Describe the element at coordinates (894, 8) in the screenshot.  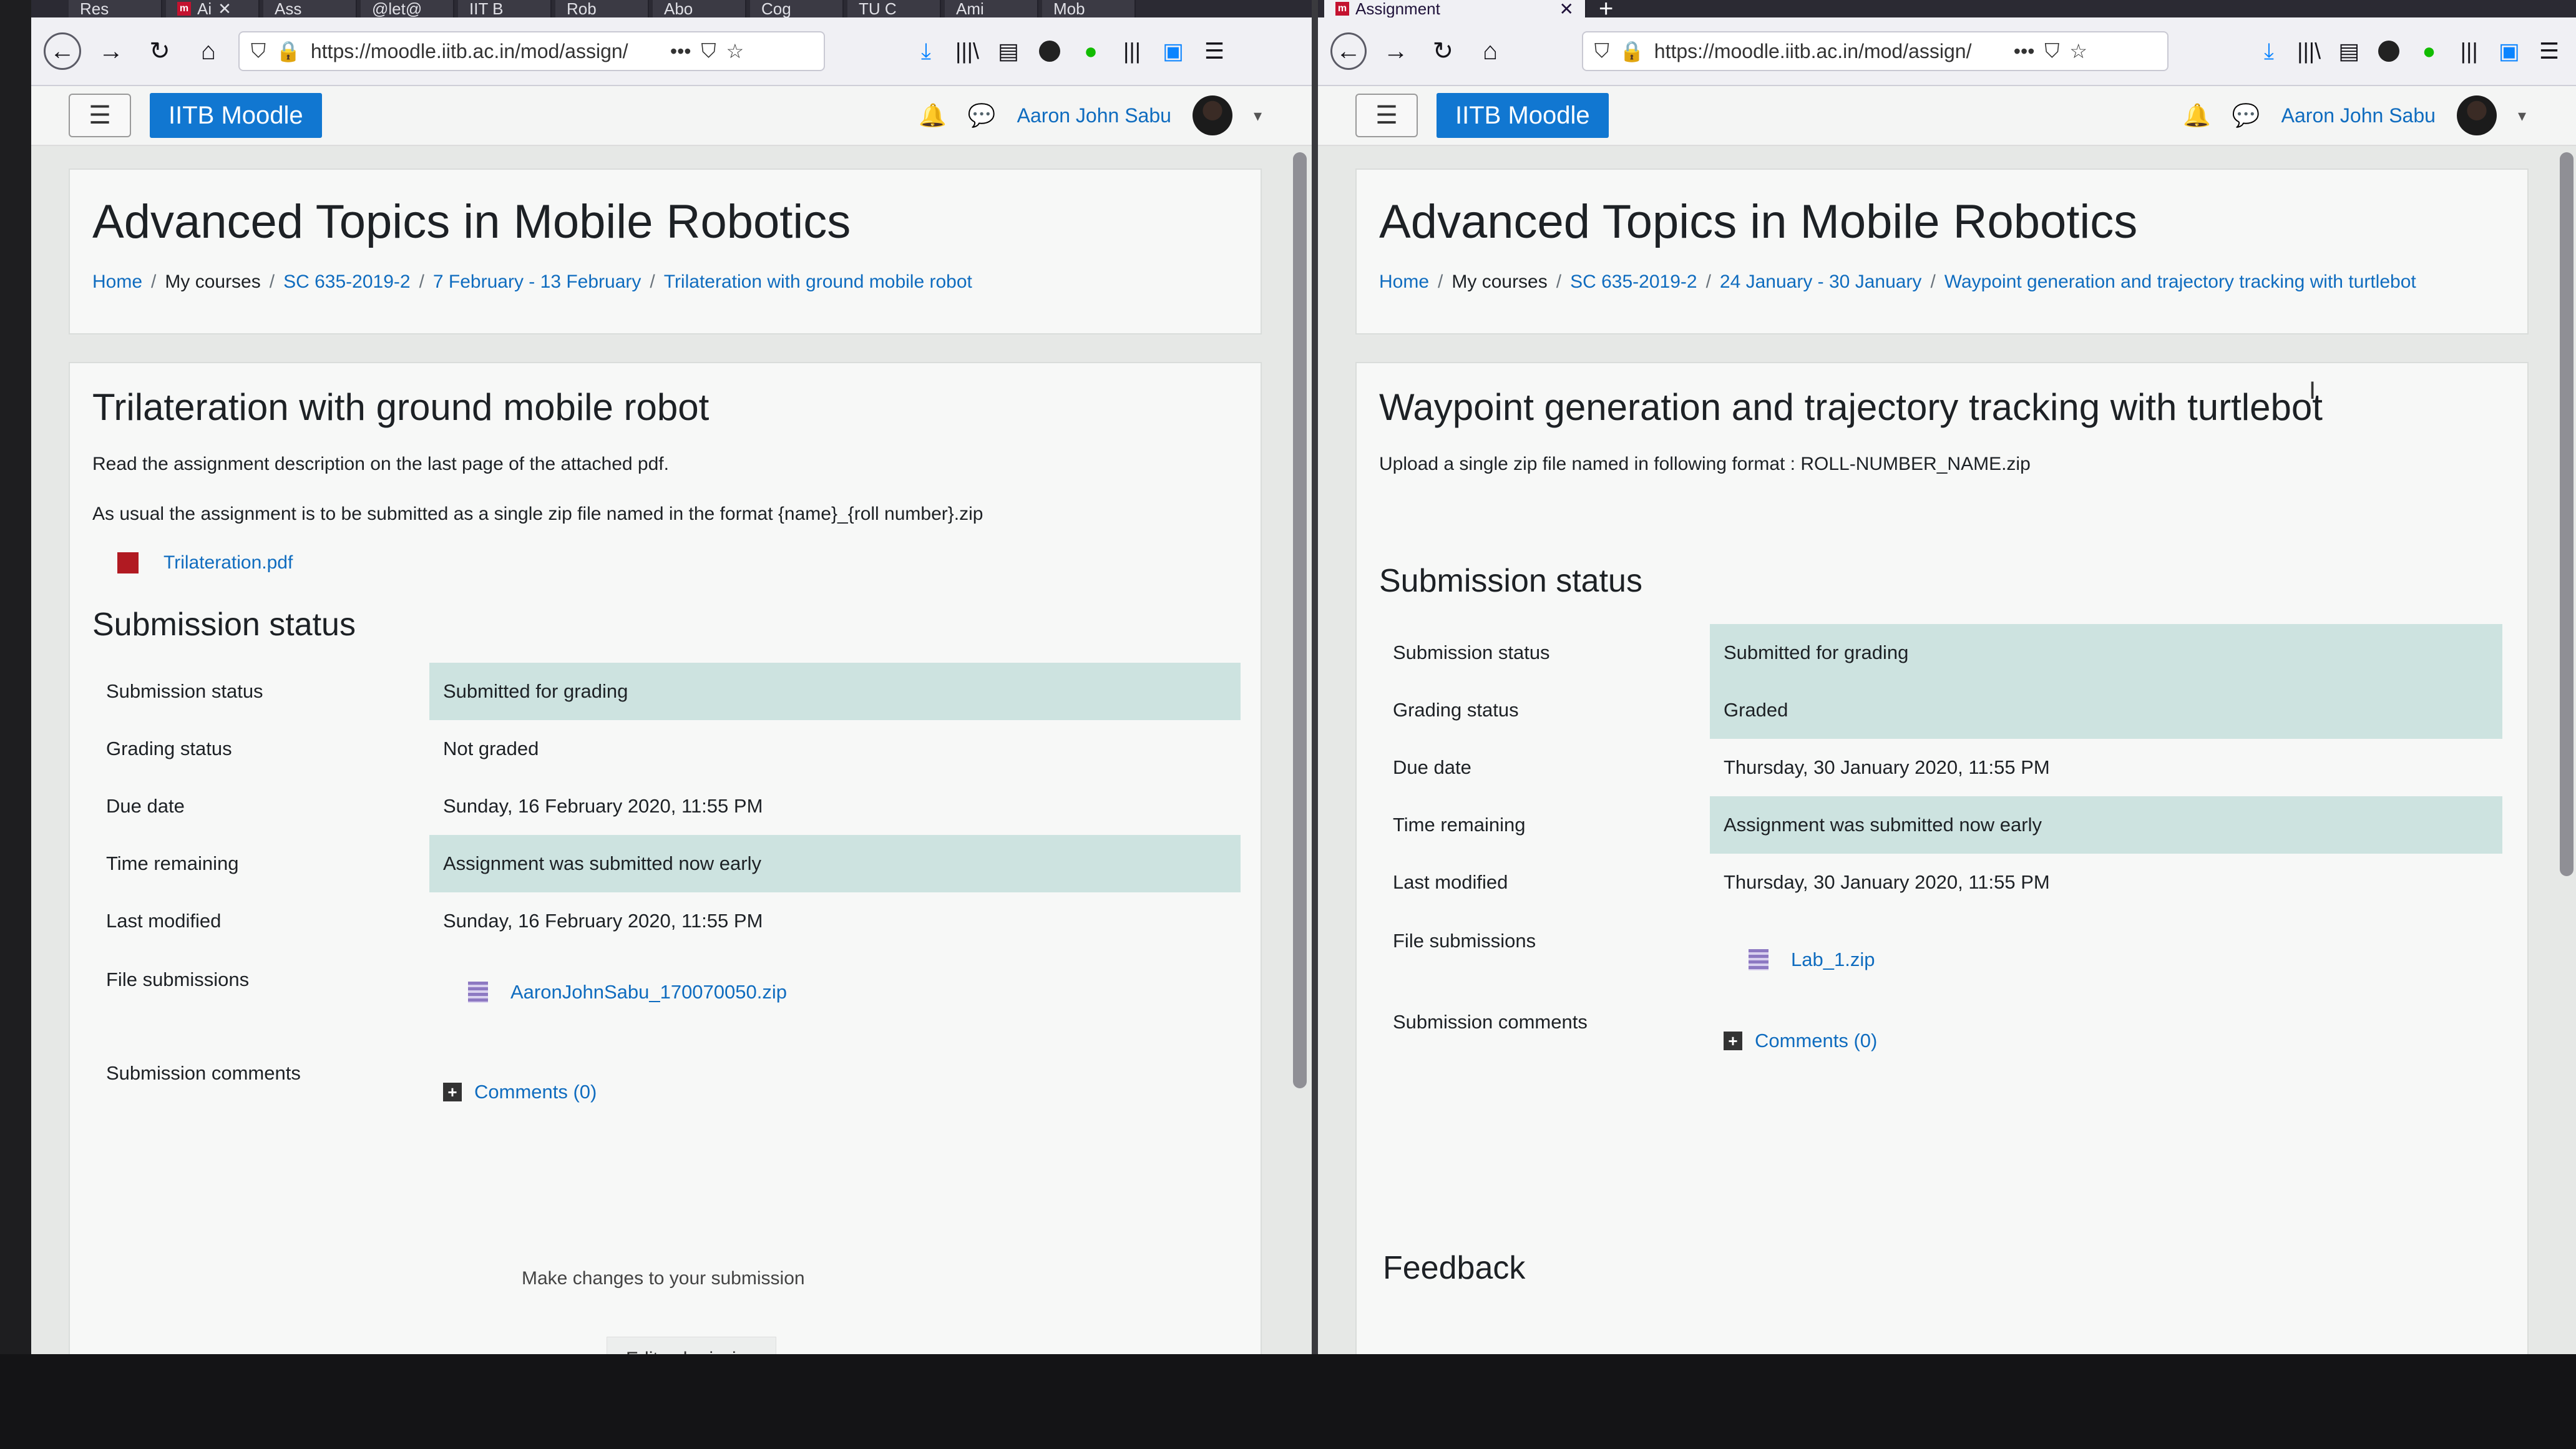
I see `tab: TU C` at that location.